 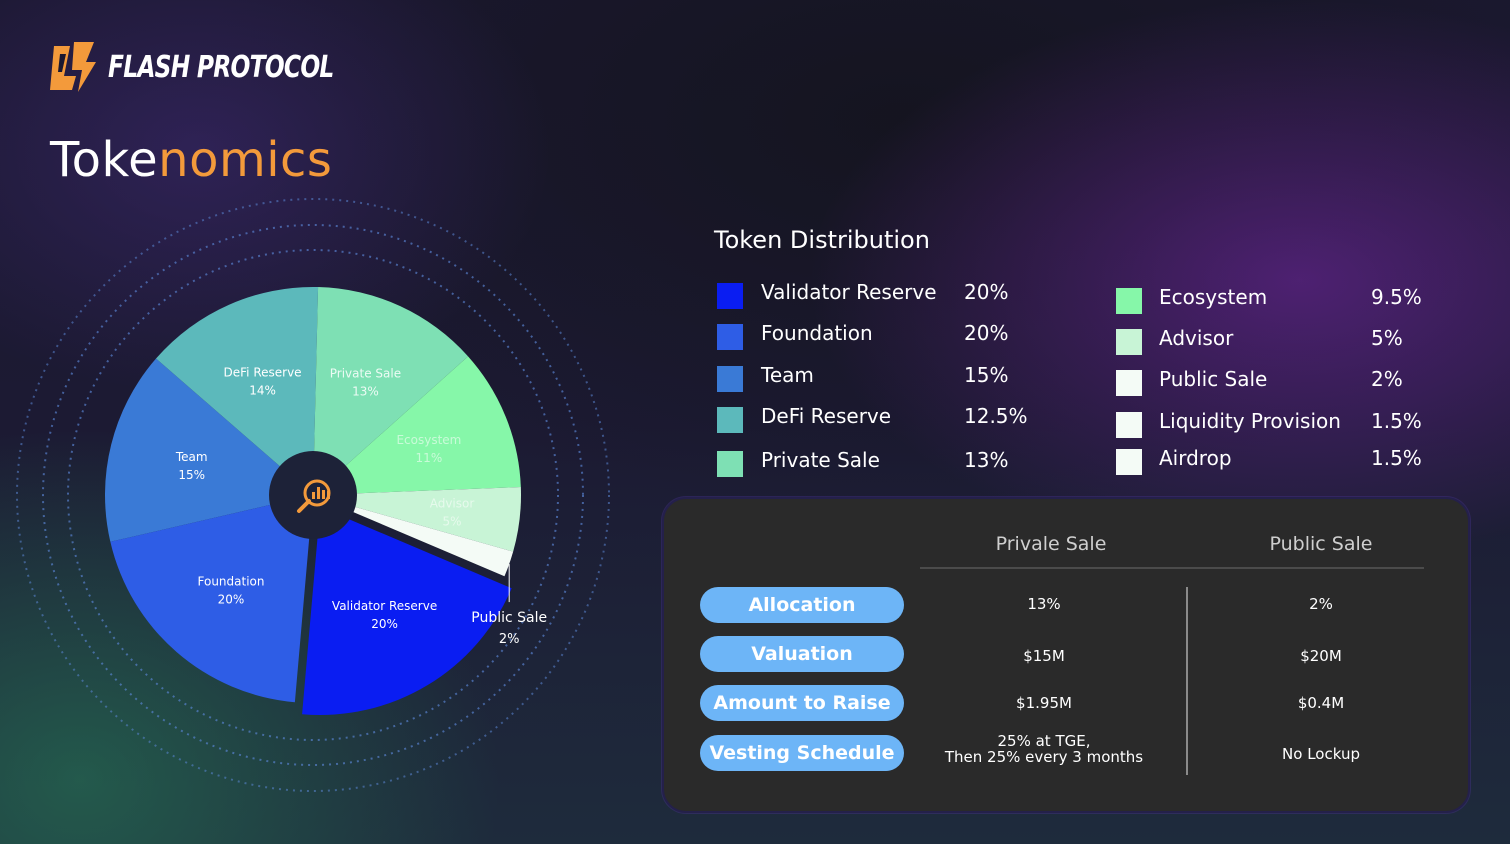 What do you see at coordinates (263, 373) in the screenshot?
I see `slice-name-label: DeFi Reserve` at bounding box center [263, 373].